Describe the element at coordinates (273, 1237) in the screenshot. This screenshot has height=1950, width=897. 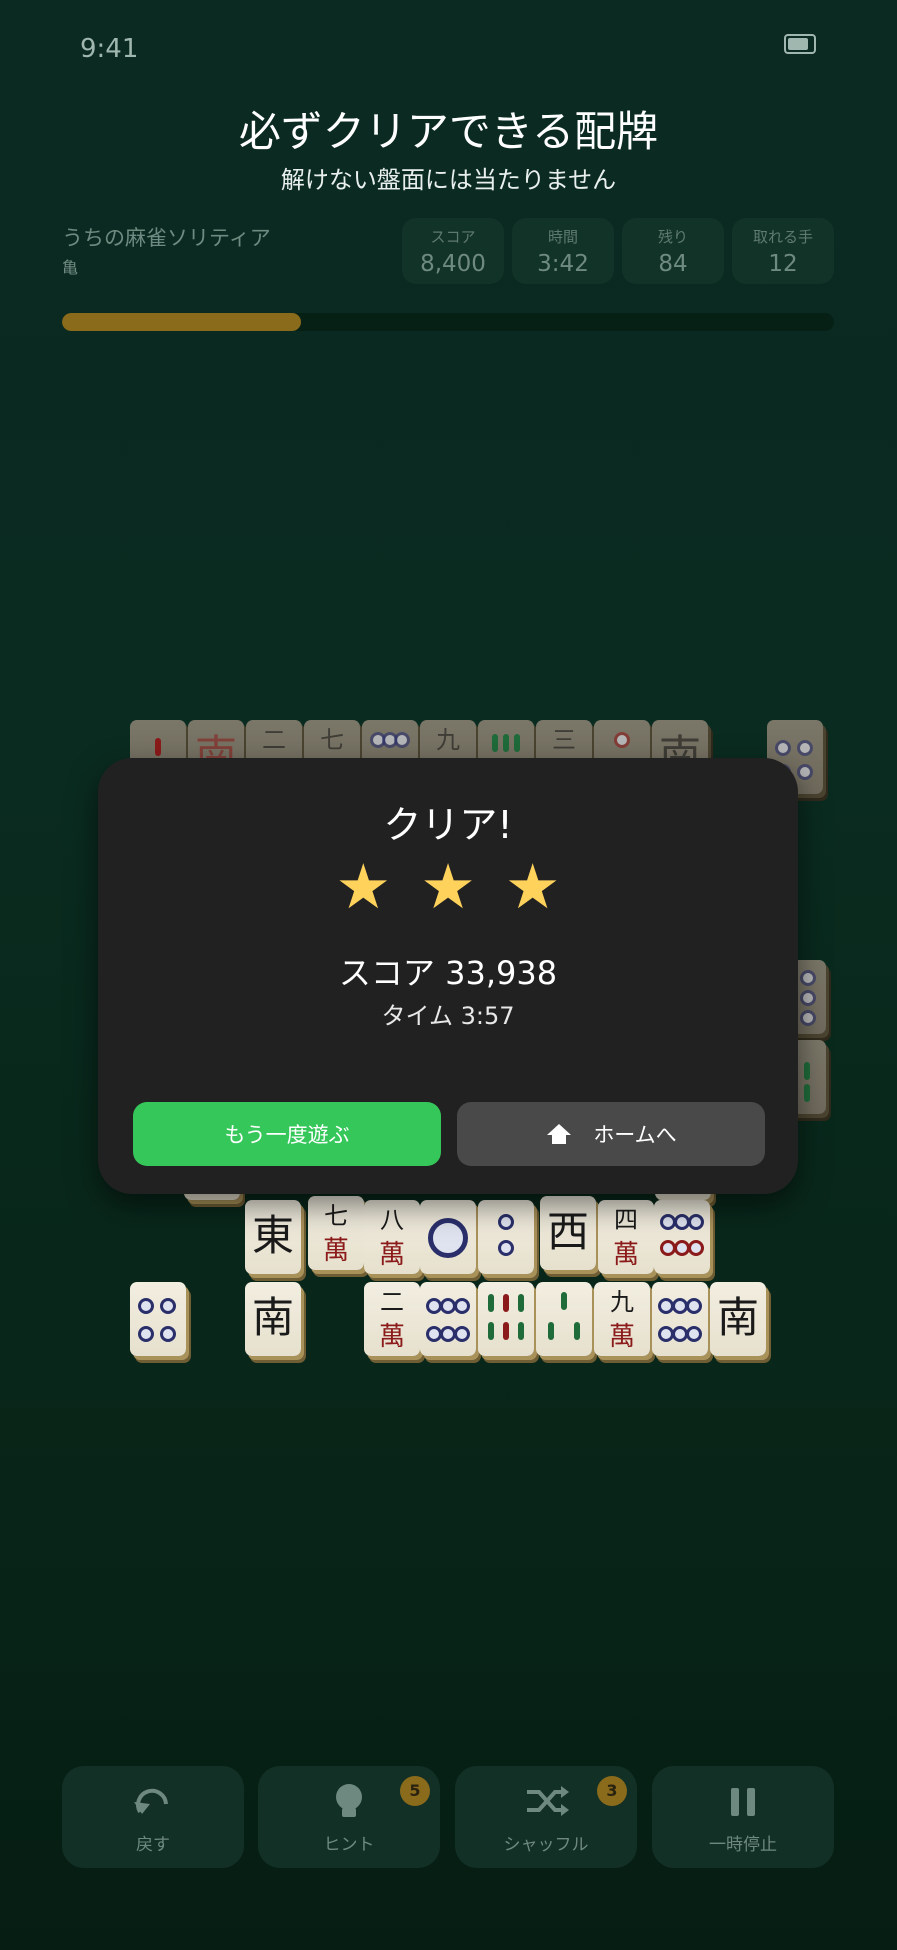
I see `tile: 東` at that location.